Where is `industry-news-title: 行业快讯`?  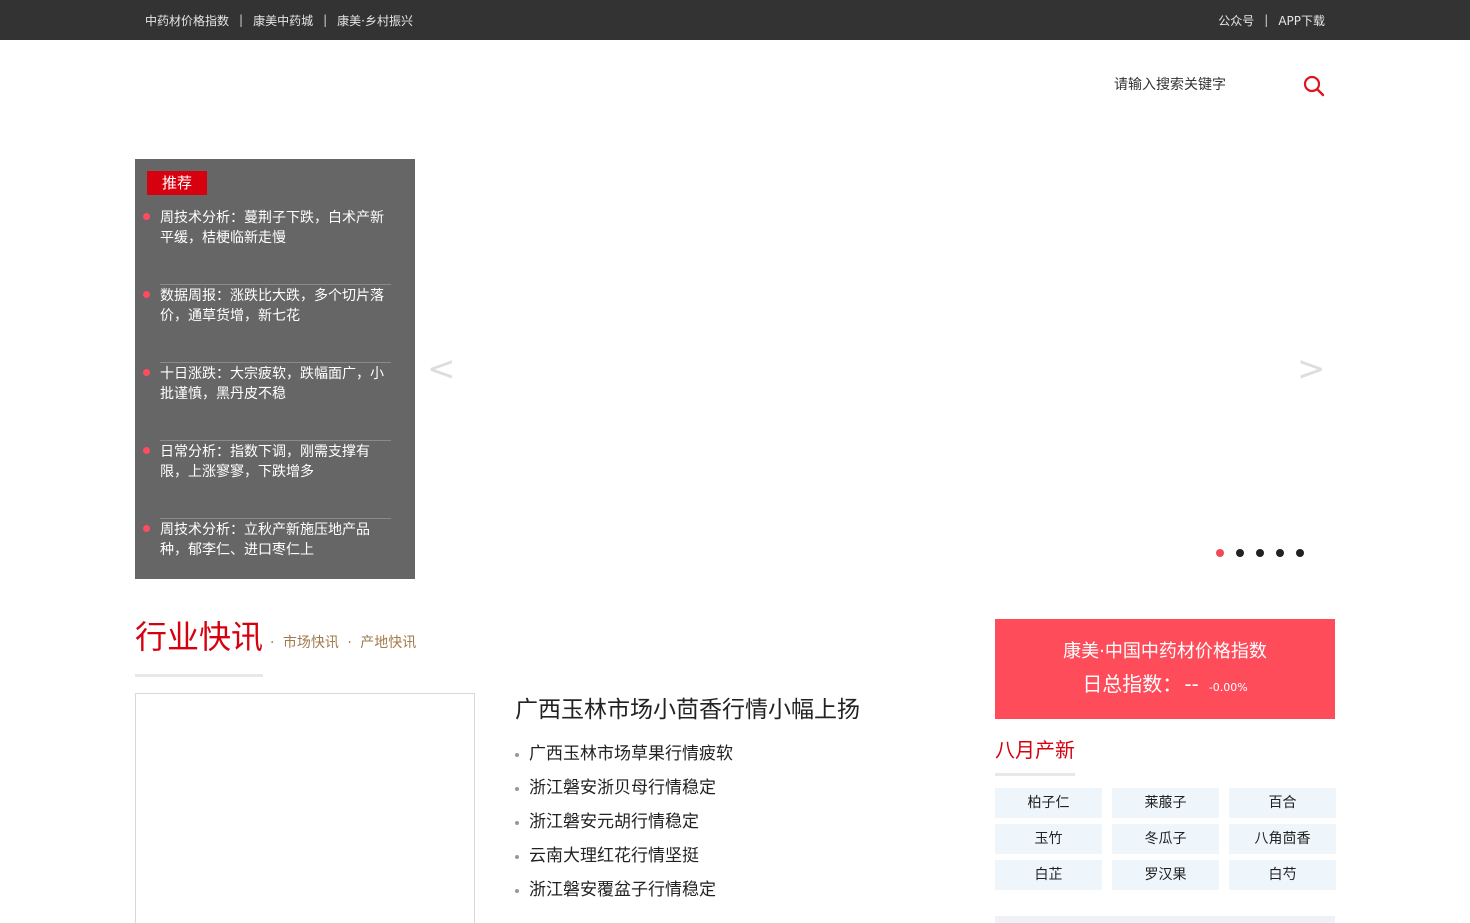 industry-news-title: 行业快讯 is located at coordinates (199, 637).